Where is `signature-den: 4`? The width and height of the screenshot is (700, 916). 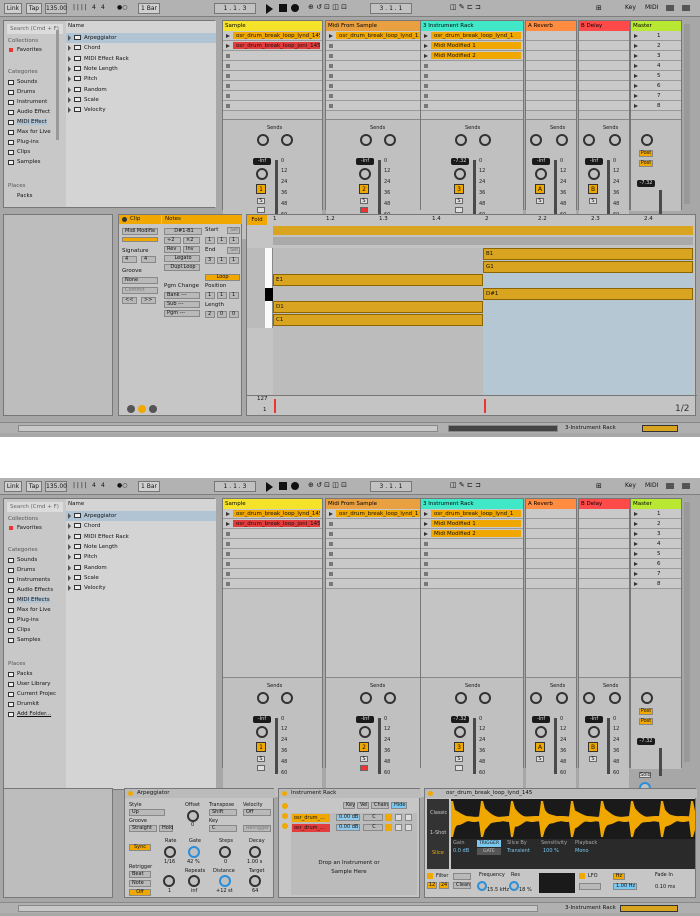 signature-den: 4 is located at coordinates (148, 259).